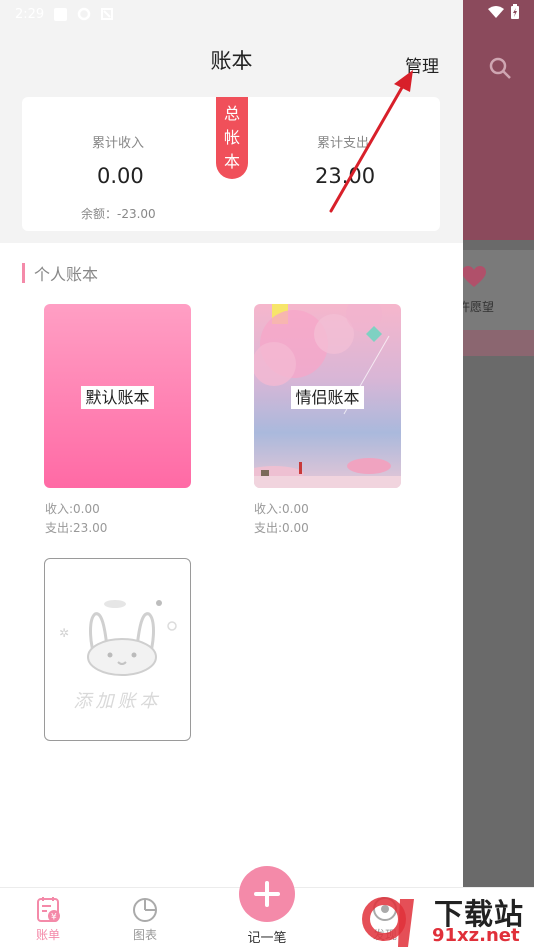  I want to click on battery-icon, so click(515, 11).